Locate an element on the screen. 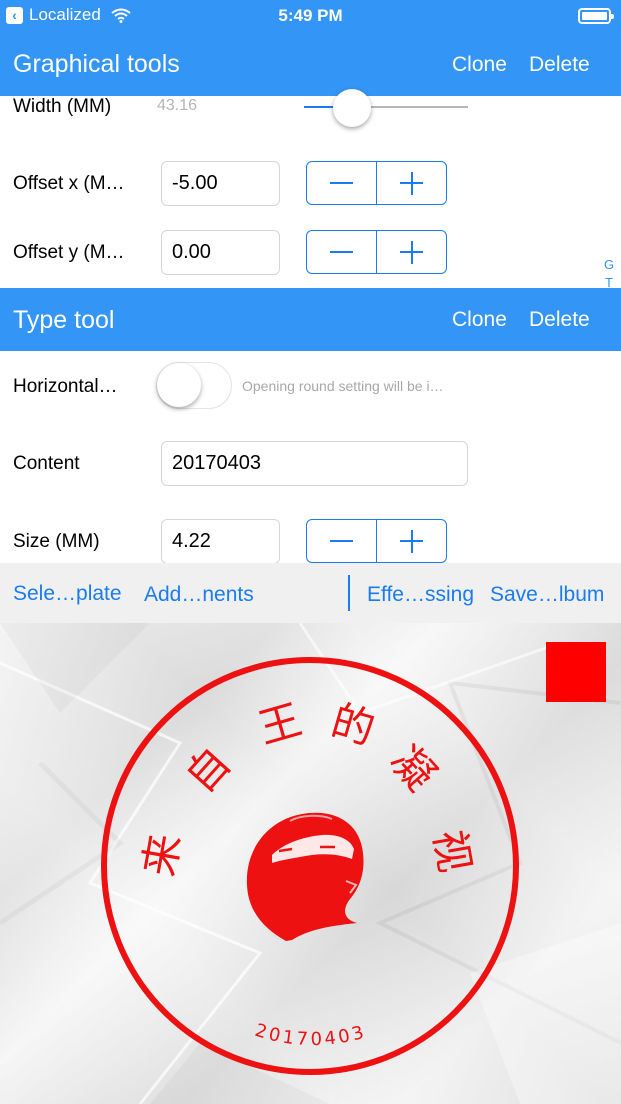 The height and width of the screenshot is (1104, 621). status-time: 5:49 PM is located at coordinates (310, 15).